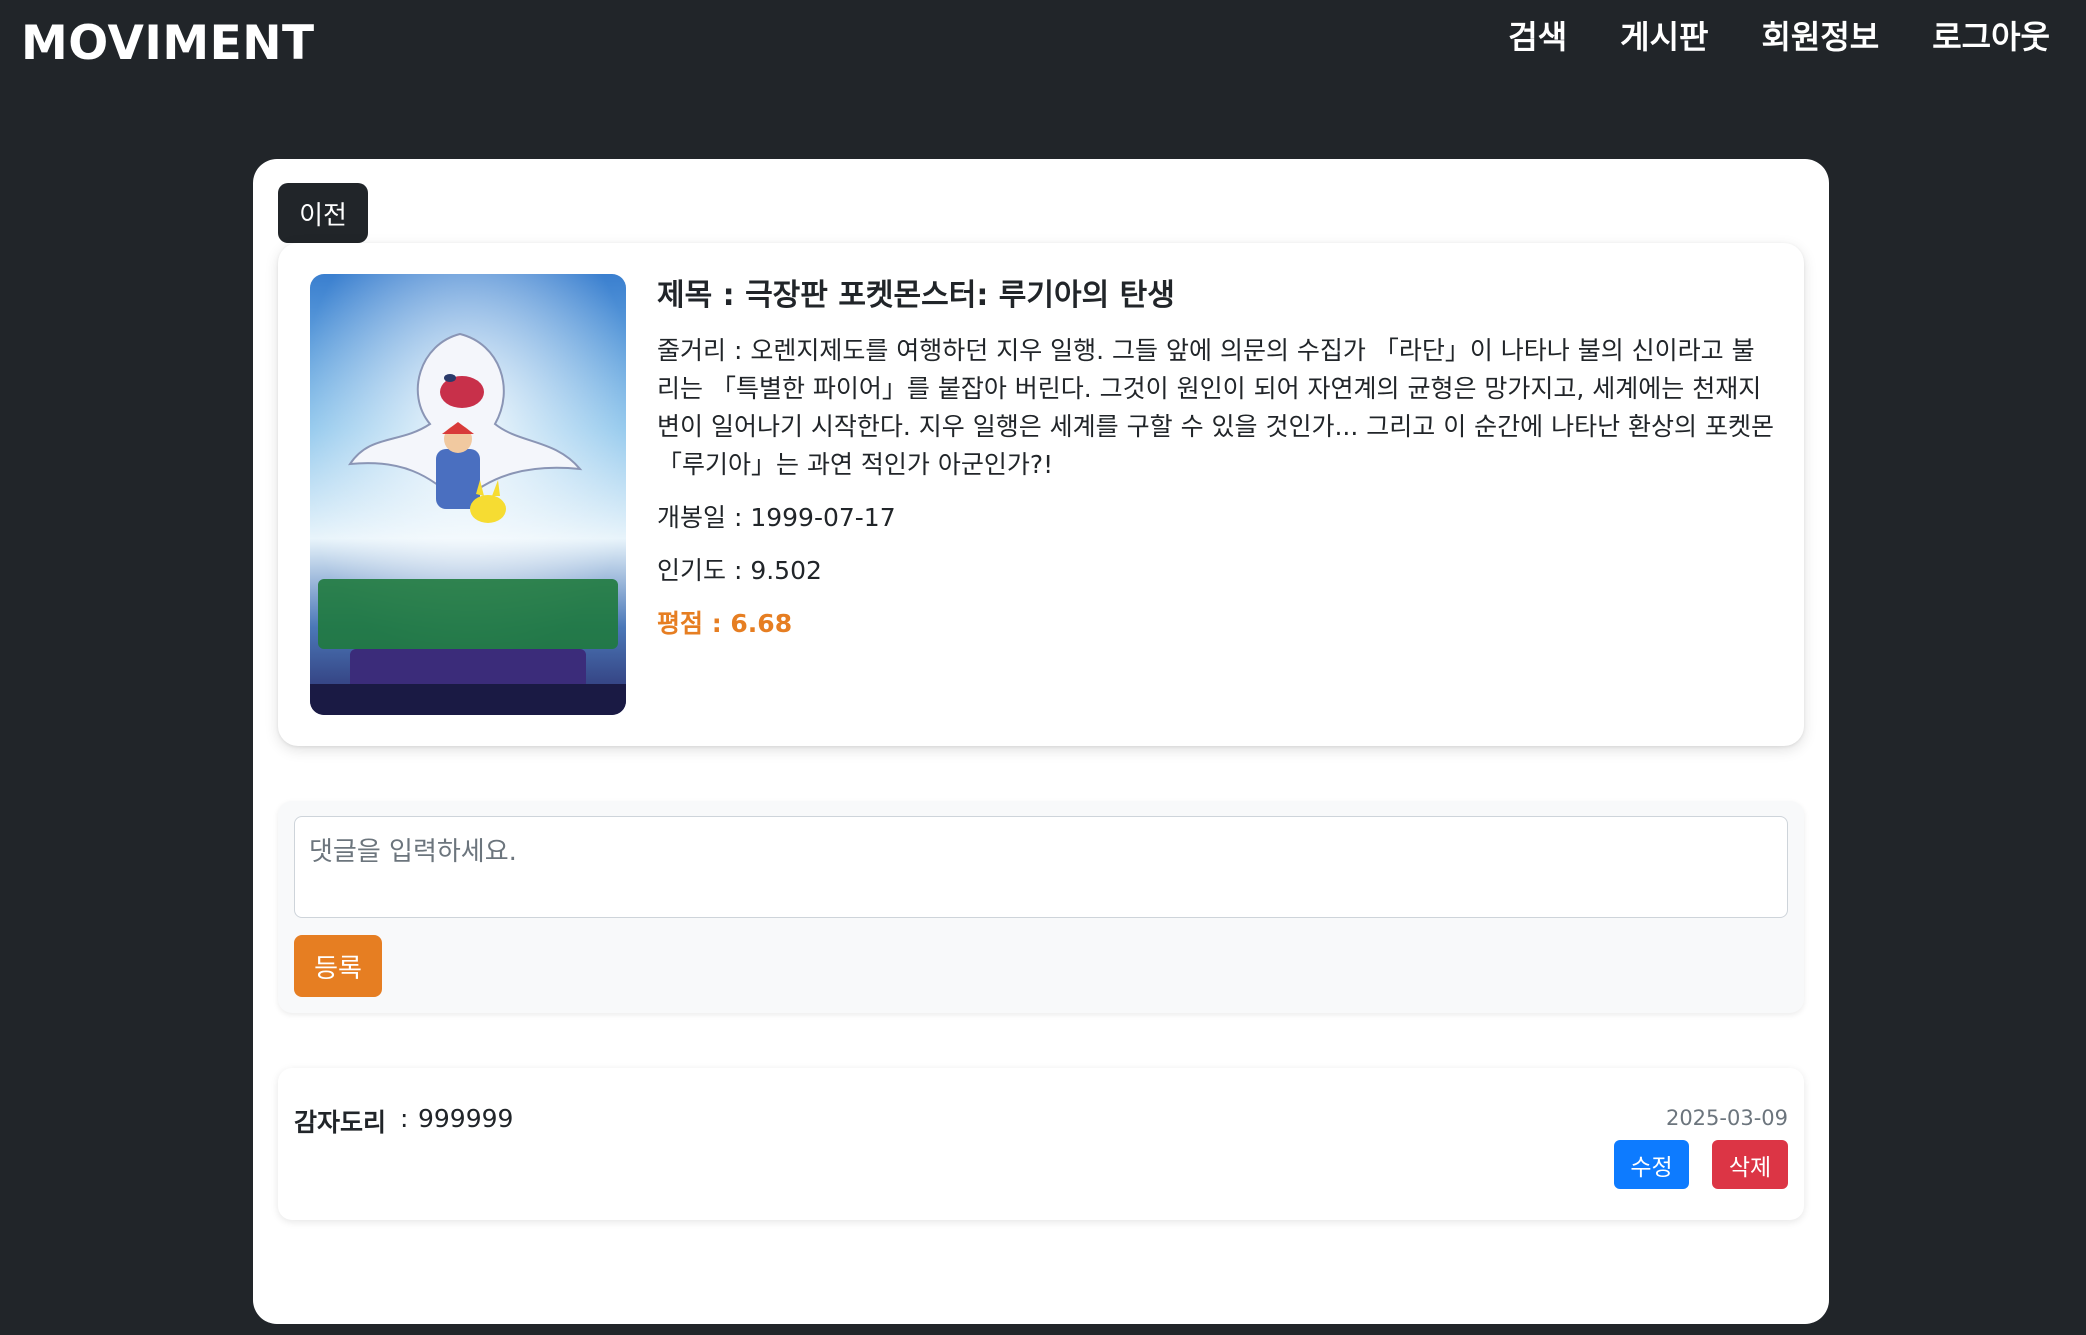 Image resolution: width=2086 pixels, height=1335 pixels. Describe the element at coordinates (323, 213) in the screenshot. I see `back-button: 이전` at that location.